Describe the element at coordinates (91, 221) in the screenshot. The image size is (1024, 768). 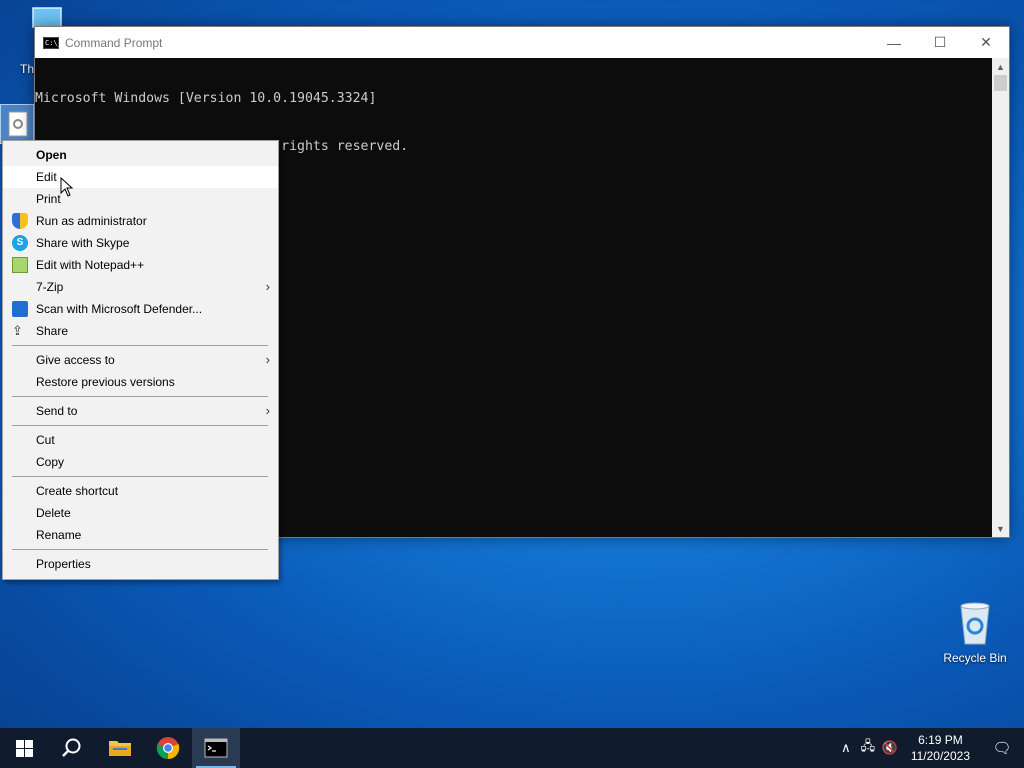
I see `menu-item-label: Run as administrator` at that location.